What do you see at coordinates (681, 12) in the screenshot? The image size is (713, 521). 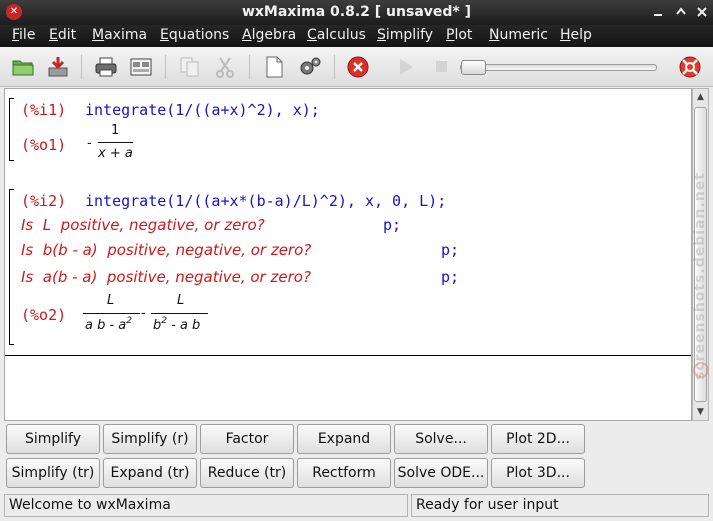 I see `maximize-icon` at bounding box center [681, 12].